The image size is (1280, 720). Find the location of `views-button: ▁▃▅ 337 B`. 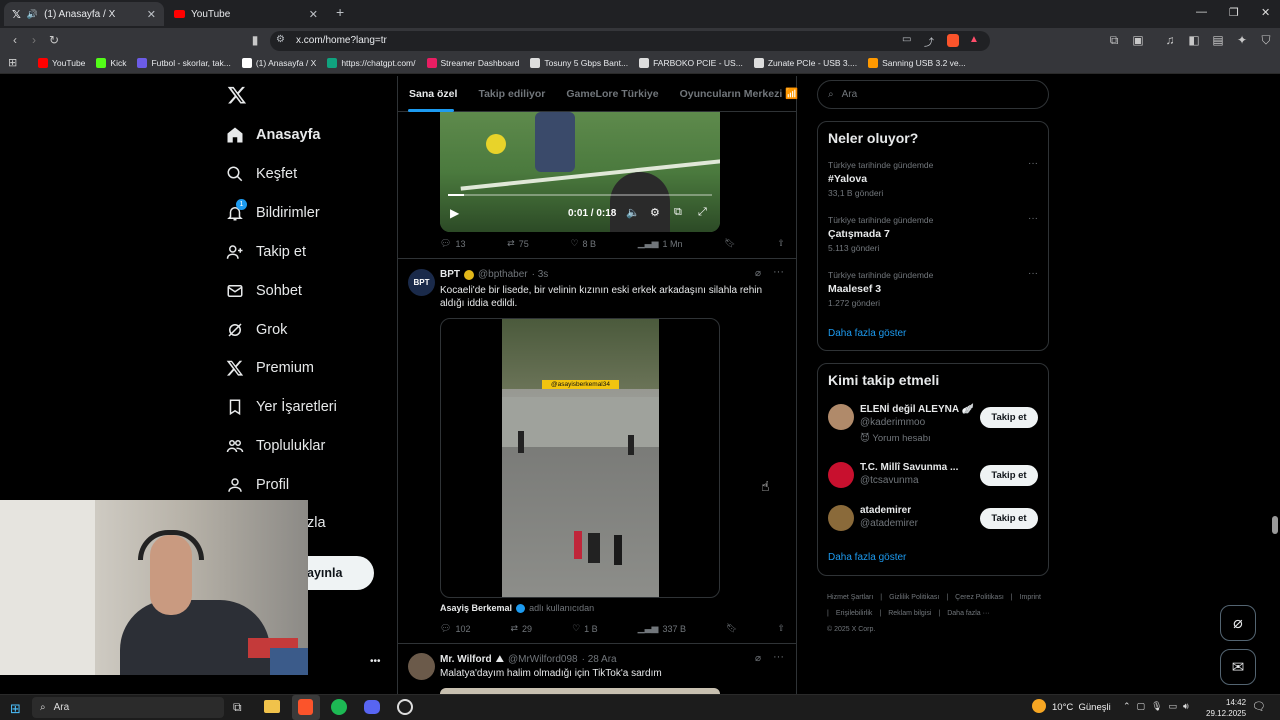

views-button: ▁▃▅ 337 B is located at coordinates (662, 628).